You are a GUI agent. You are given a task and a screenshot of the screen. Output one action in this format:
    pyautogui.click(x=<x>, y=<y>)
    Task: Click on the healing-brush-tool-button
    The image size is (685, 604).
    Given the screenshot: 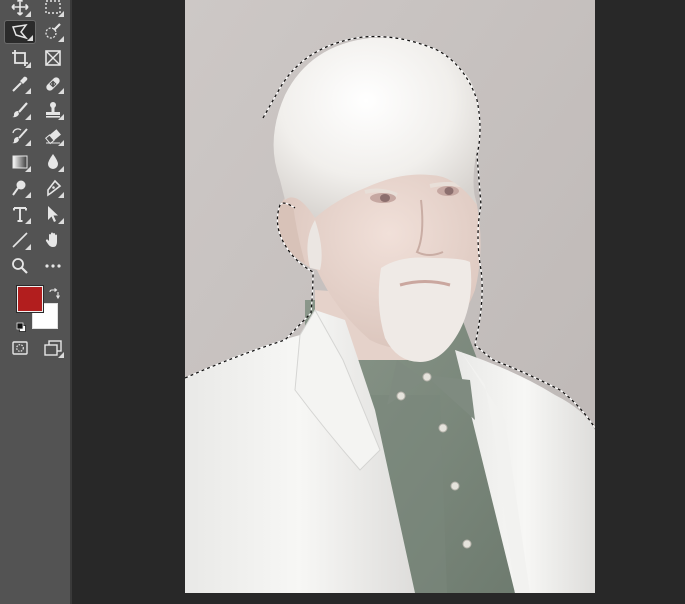 What is the action you would take?
    pyautogui.click(x=53, y=84)
    